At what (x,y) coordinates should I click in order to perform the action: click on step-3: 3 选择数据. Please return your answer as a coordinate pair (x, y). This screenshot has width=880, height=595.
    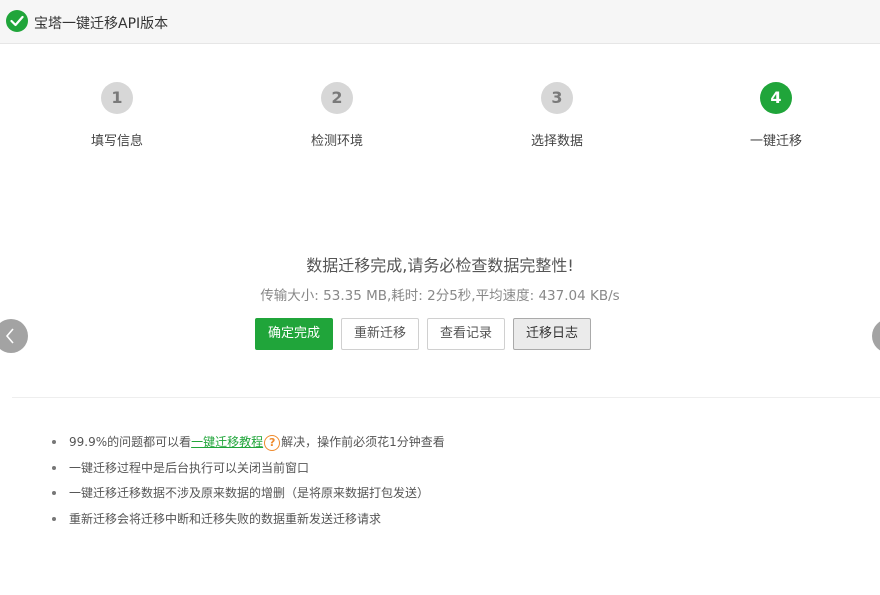
    Looking at the image, I should click on (557, 115).